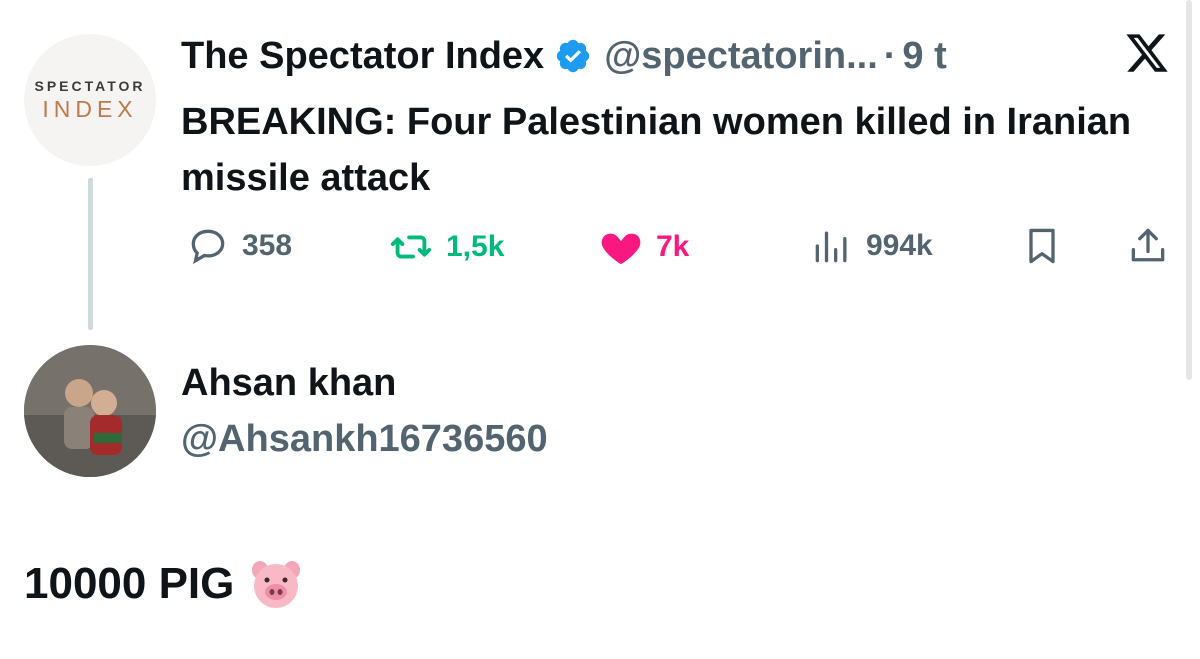 This screenshot has width=1200, height=659. Describe the element at coordinates (475, 246) in the screenshot. I see `retweet-count: 1,5k` at that location.